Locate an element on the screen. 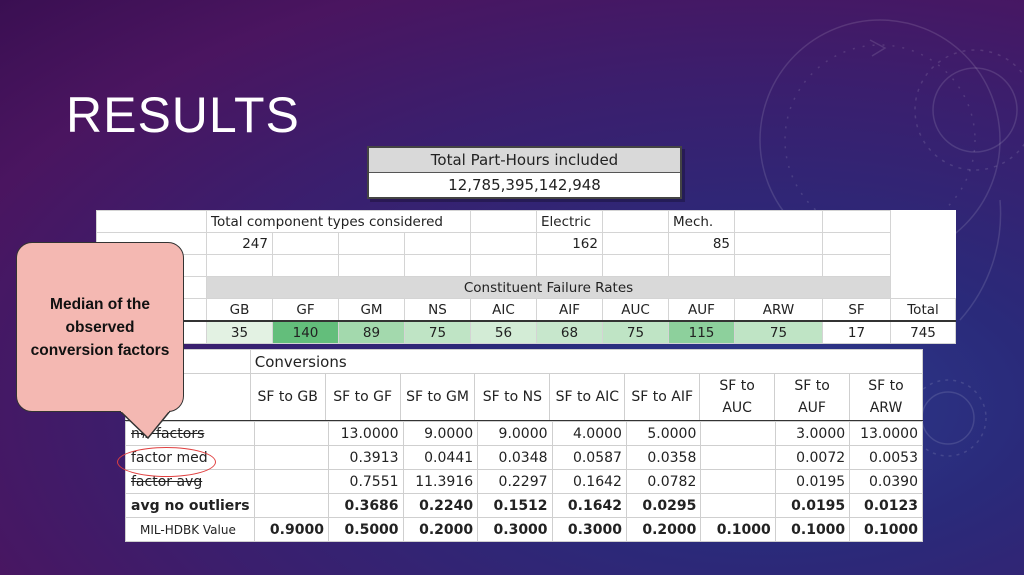 The image size is (1024, 575). conversion-cell: 0.0072 is located at coordinates (812, 457).